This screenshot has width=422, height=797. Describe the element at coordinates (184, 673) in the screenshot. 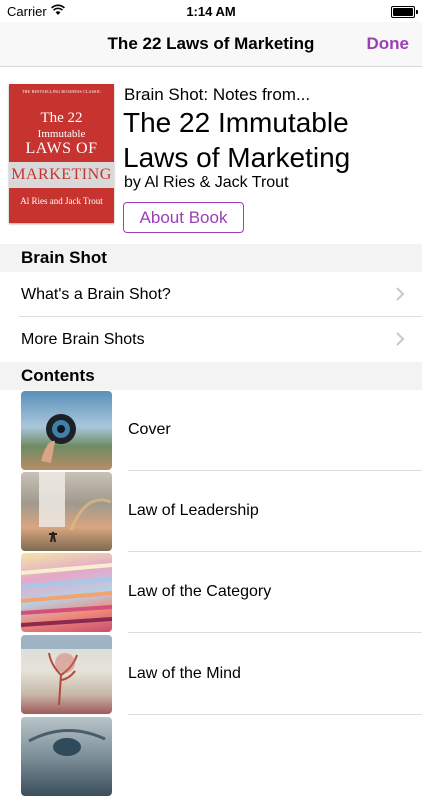

I see `contents-label: Law of the Mind` at that location.